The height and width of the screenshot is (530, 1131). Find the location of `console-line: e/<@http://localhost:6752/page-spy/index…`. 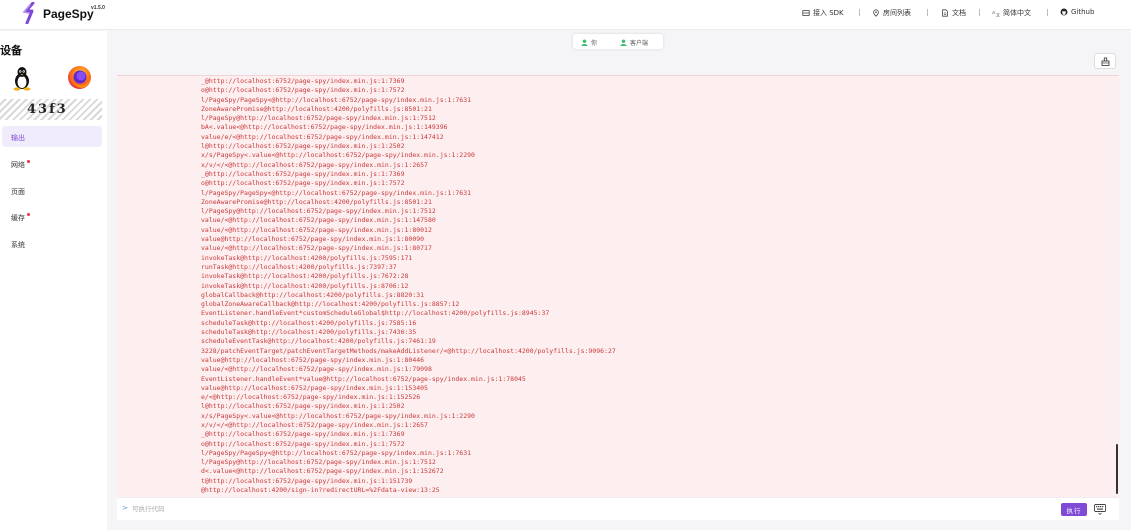

console-line: e/<@http://localhost:6752/page-spy/index… is located at coordinates (311, 397).